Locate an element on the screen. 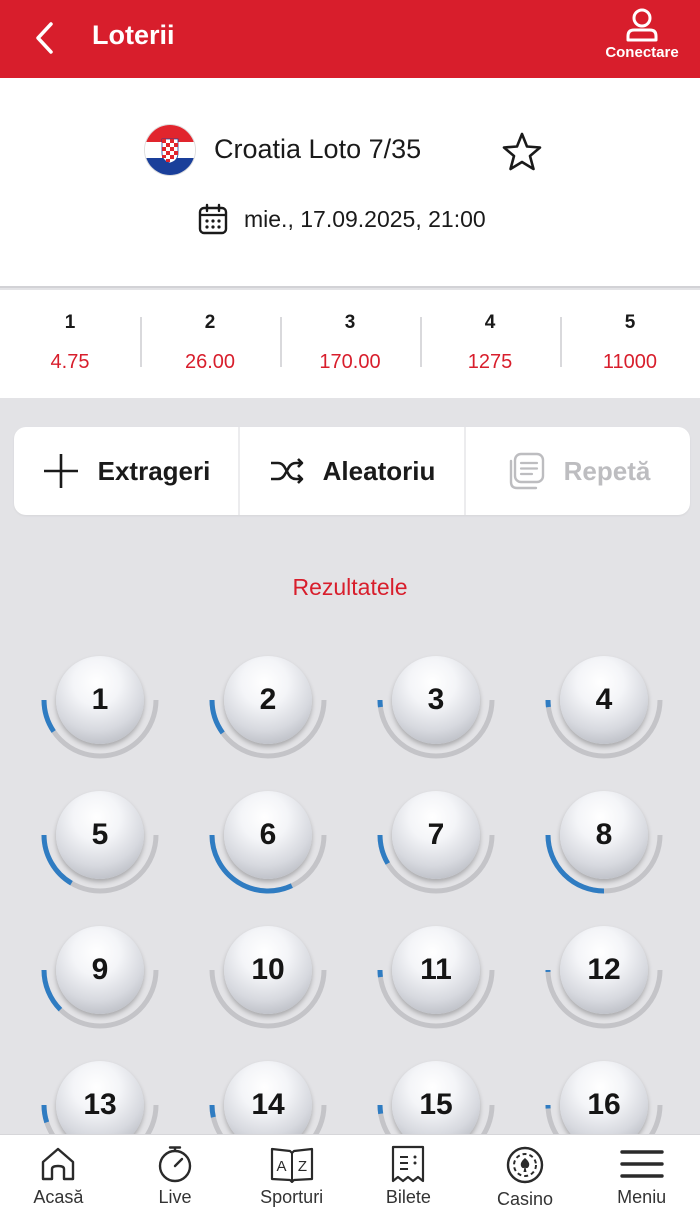  lottery-ball: 2 is located at coordinates (268, 708).